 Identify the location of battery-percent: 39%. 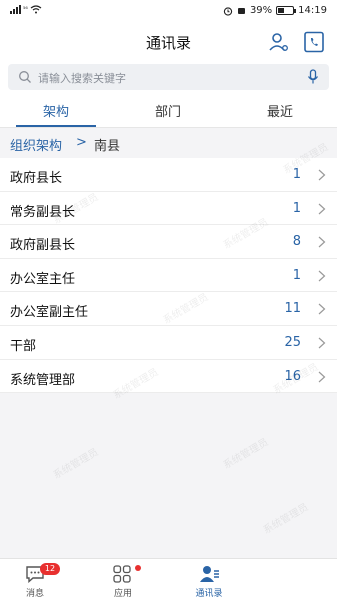
(261, 10).